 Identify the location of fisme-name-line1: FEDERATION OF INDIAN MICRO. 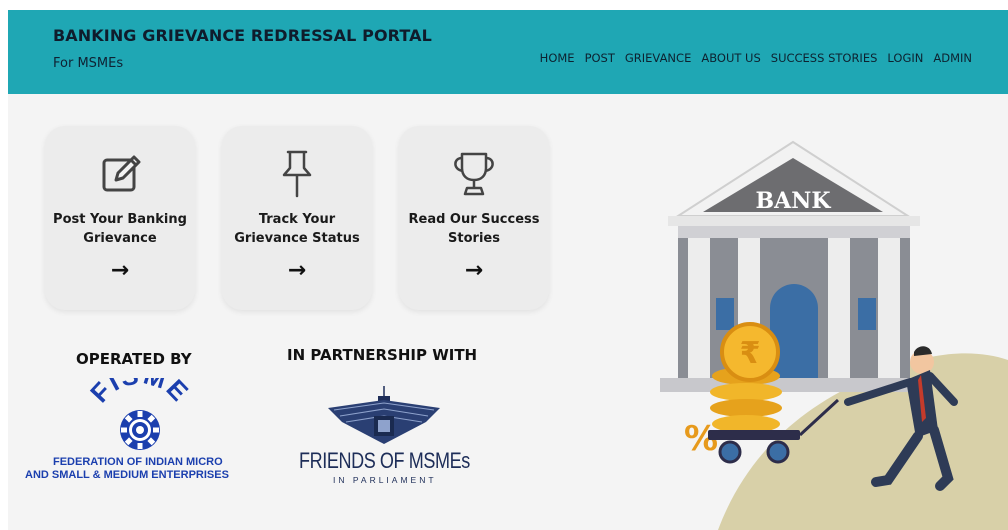
(138, 462).